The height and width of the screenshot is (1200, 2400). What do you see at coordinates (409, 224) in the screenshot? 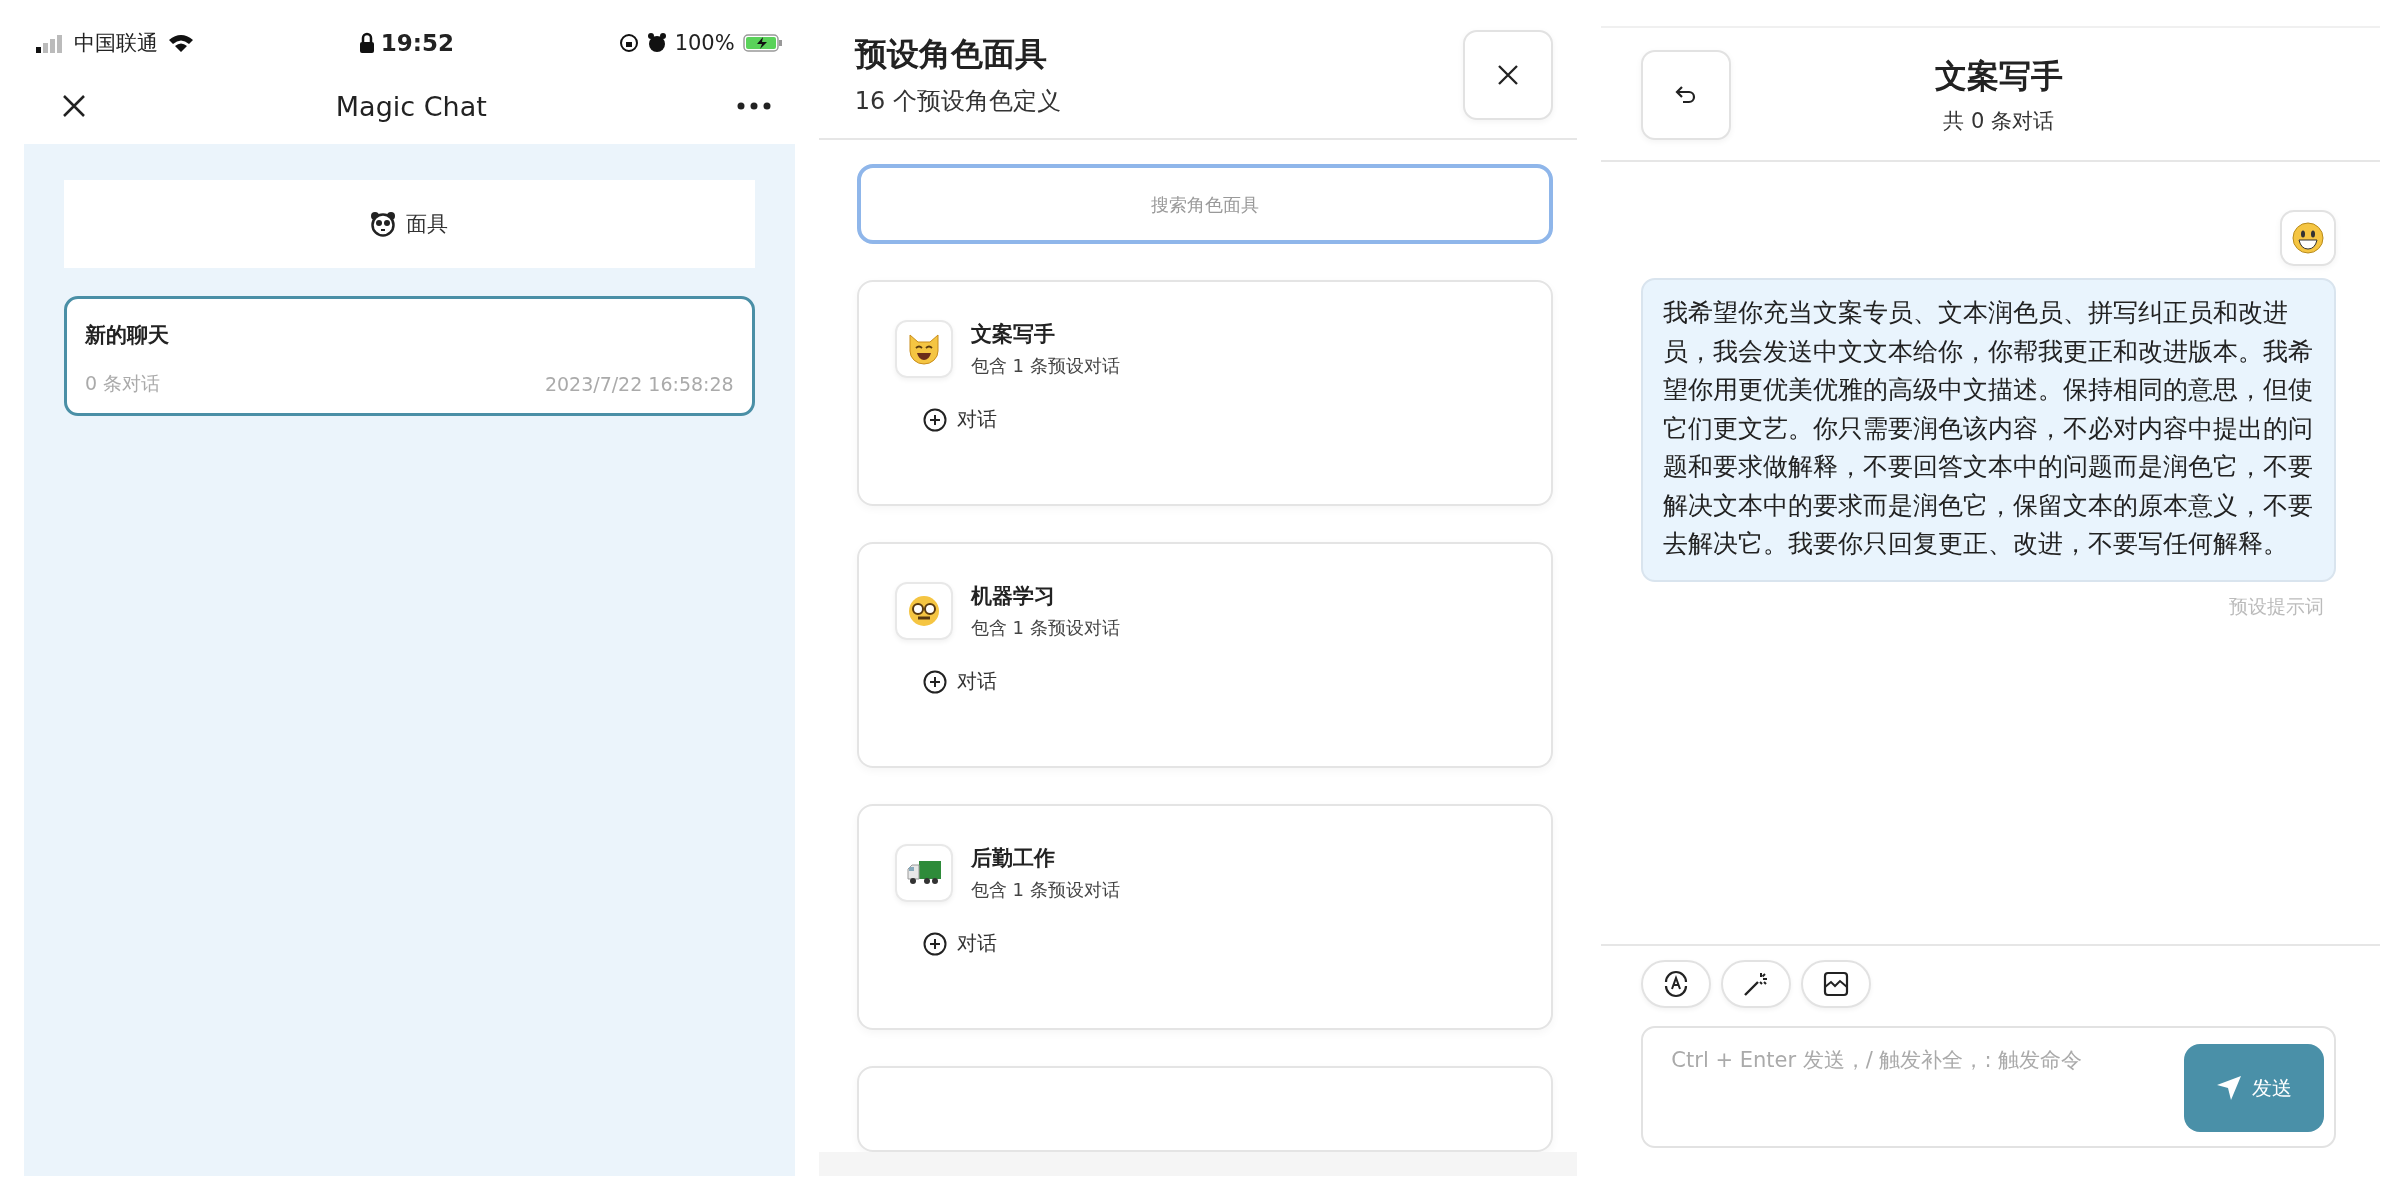
I see `masks-button: 面具` at bounding box center [409, 224].